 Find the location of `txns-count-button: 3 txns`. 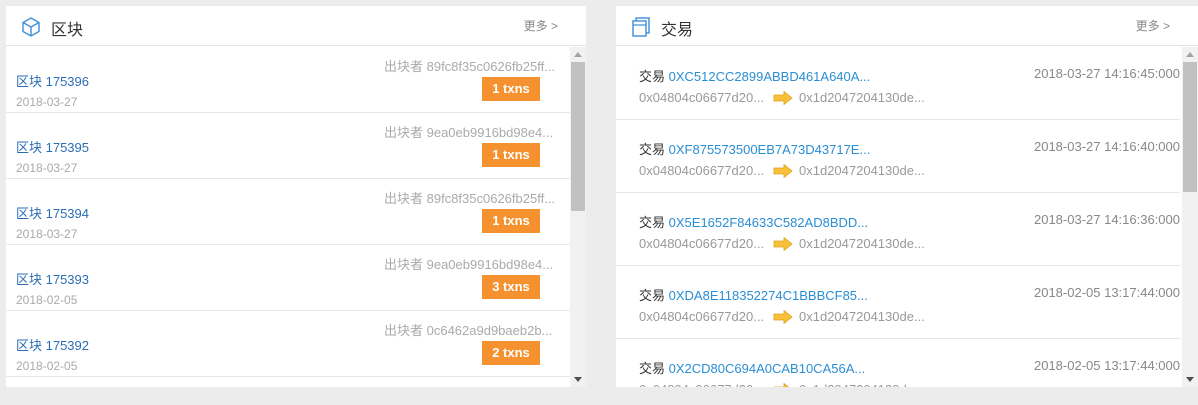

txns-count-button: 3 txns is located at coordinates (511, 287).